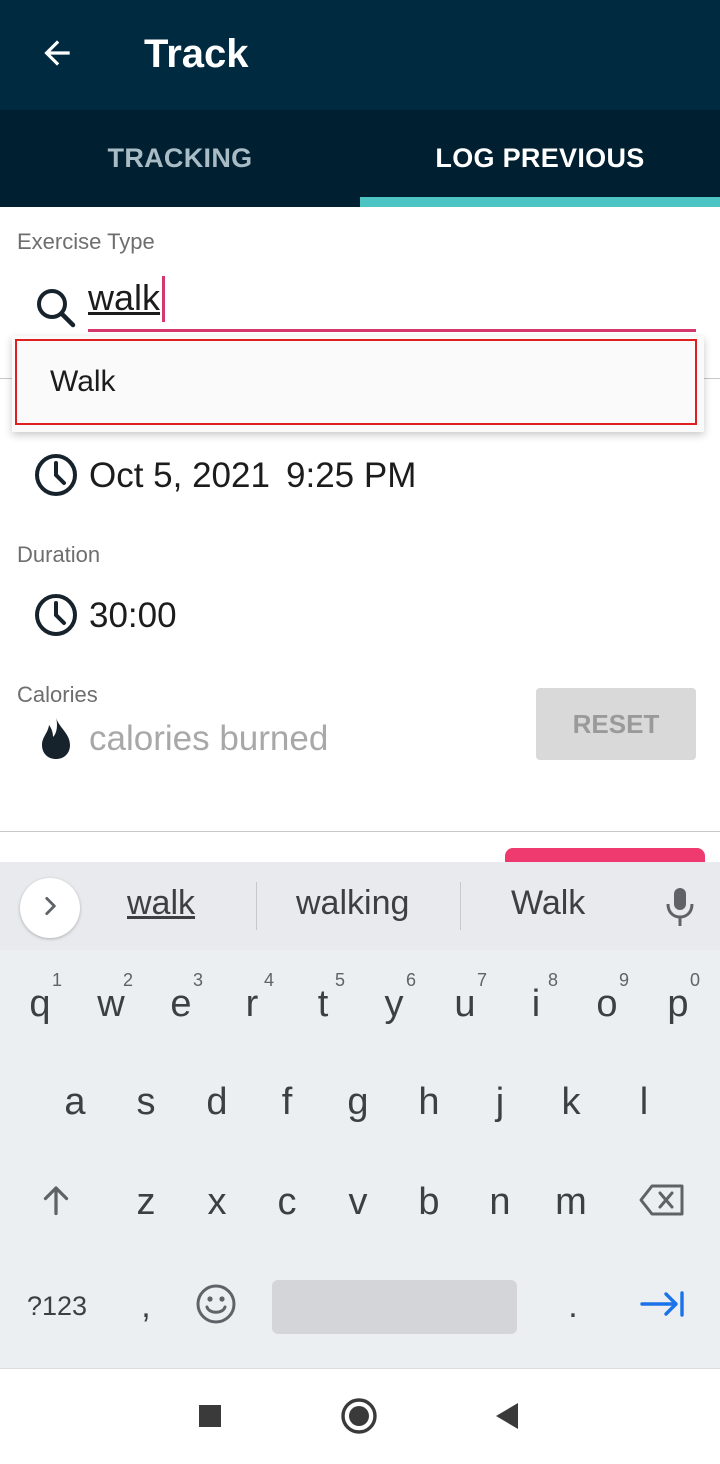 This screenshot has width=720, height=1464. What do you see at coordinates (146, 1202) in the screenshot?
I see `key-z: z` at bounding box center [146, 1202].